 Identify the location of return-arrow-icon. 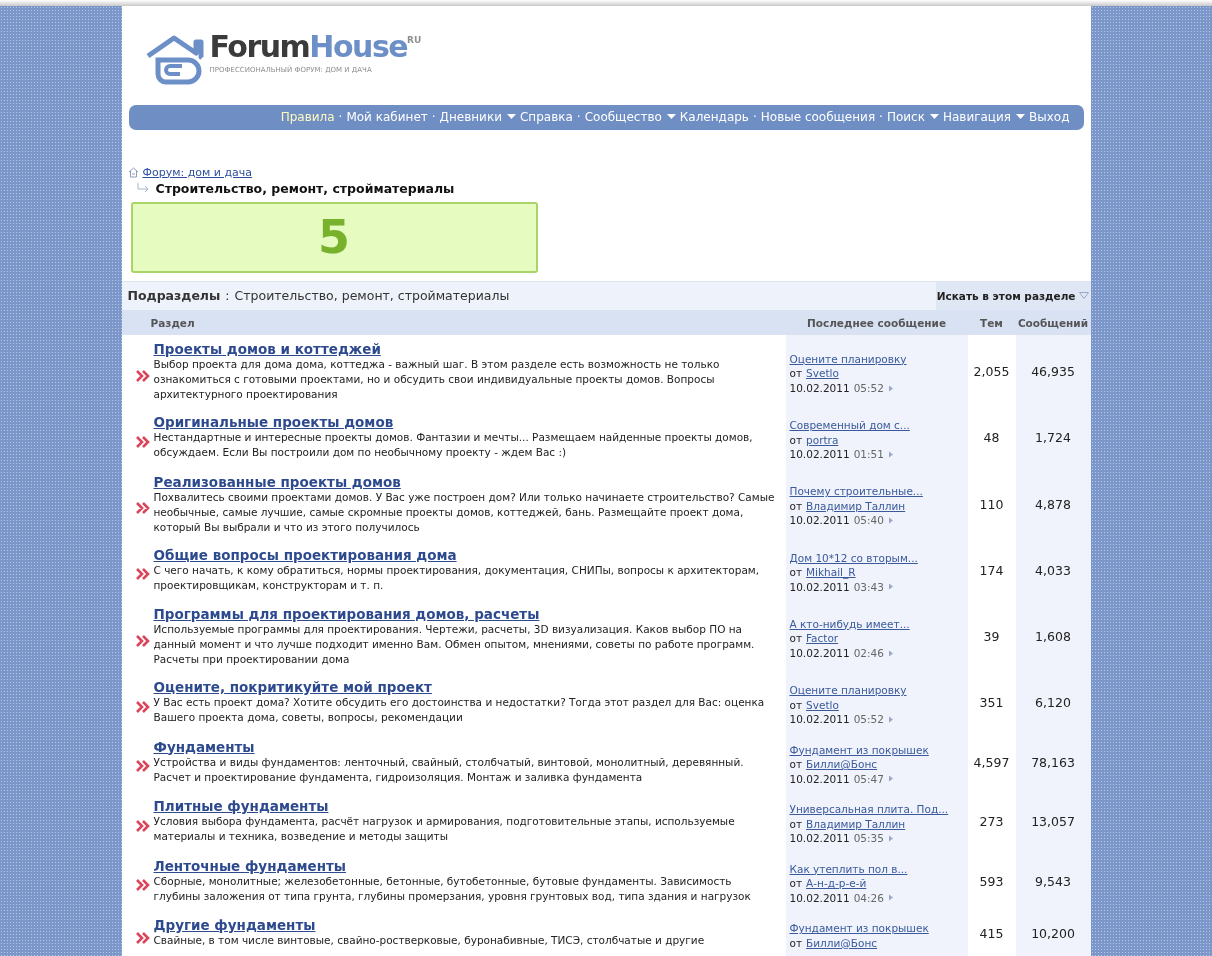
(142, 188).